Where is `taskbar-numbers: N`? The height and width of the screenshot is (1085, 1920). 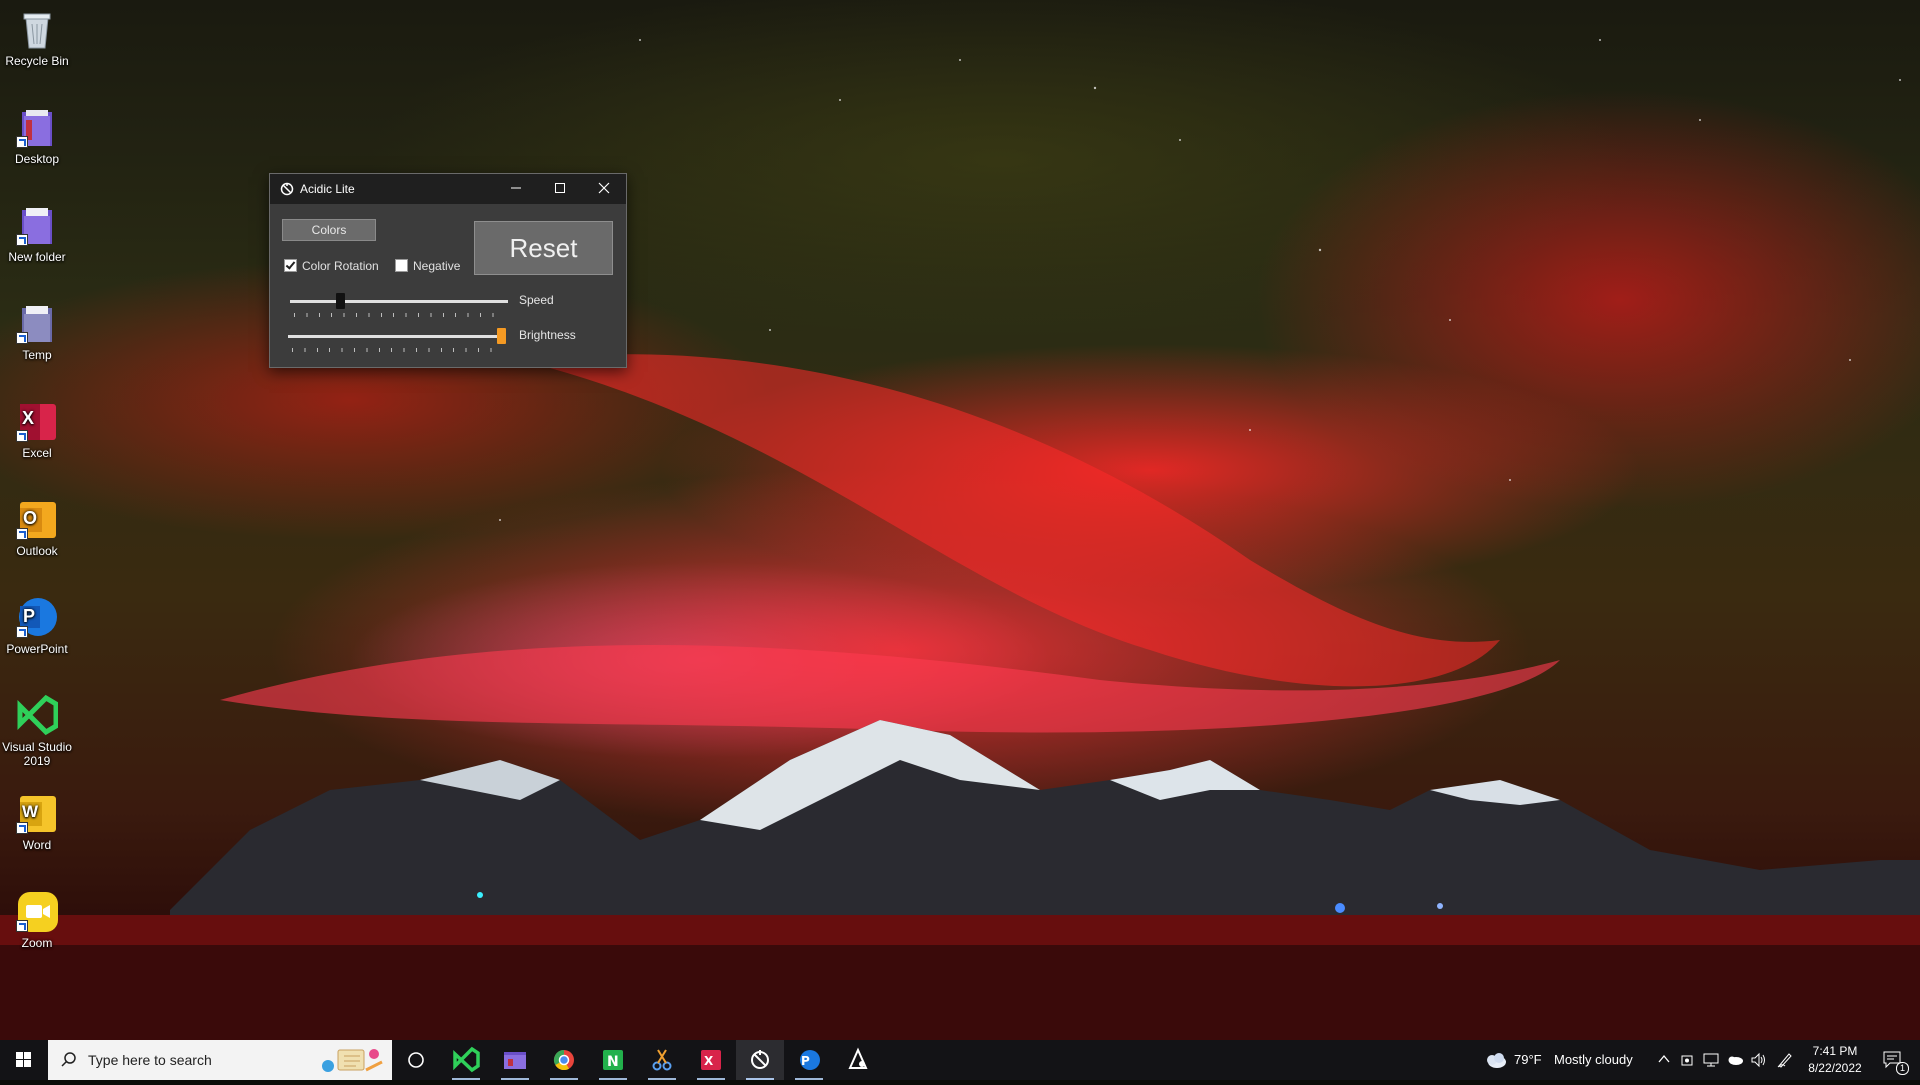
taskbar-numbers: N is located at coordinates (613, 1060).